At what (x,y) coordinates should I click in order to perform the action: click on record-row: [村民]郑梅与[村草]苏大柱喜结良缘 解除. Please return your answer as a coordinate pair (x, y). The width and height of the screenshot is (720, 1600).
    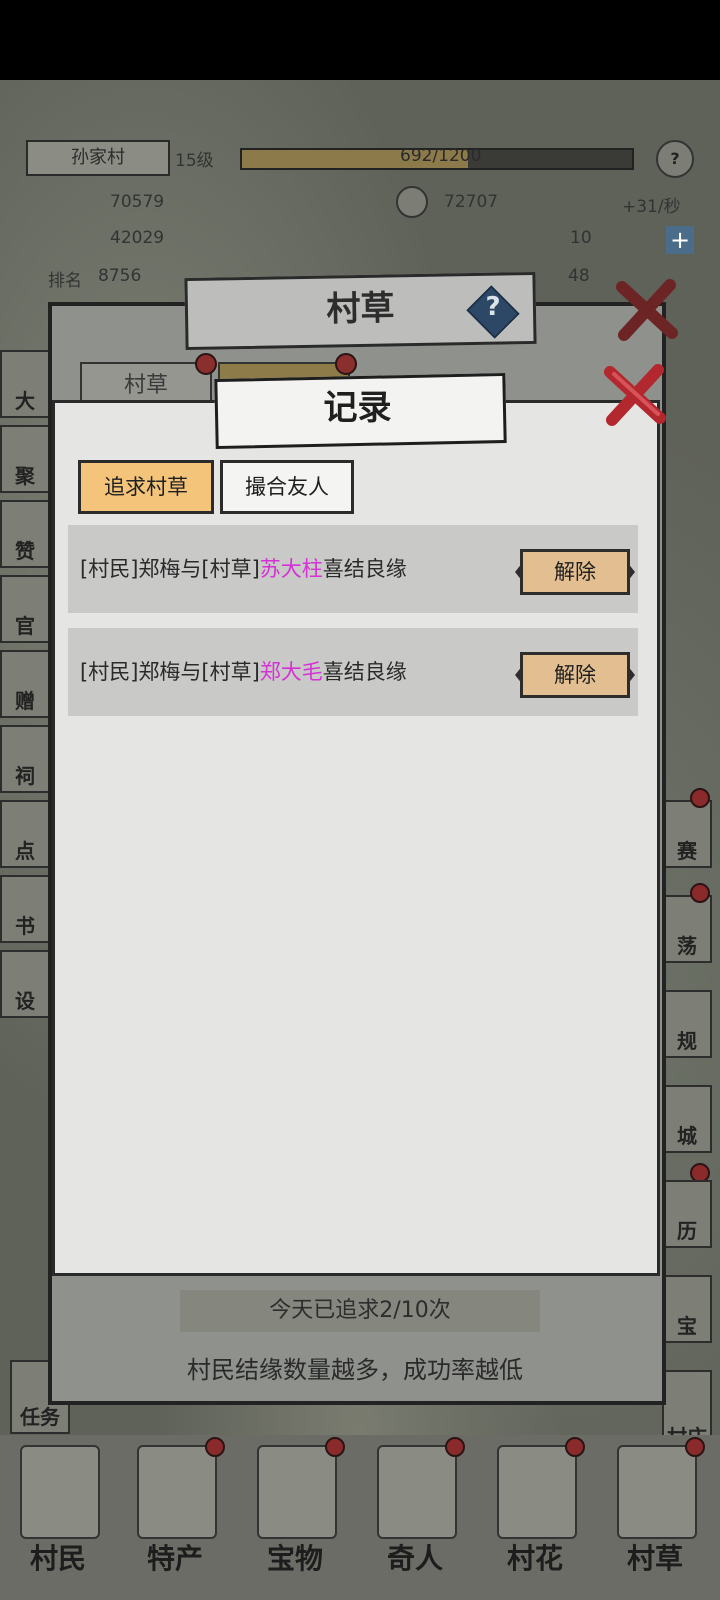
    Looking at the image, I should click on (353, 569).